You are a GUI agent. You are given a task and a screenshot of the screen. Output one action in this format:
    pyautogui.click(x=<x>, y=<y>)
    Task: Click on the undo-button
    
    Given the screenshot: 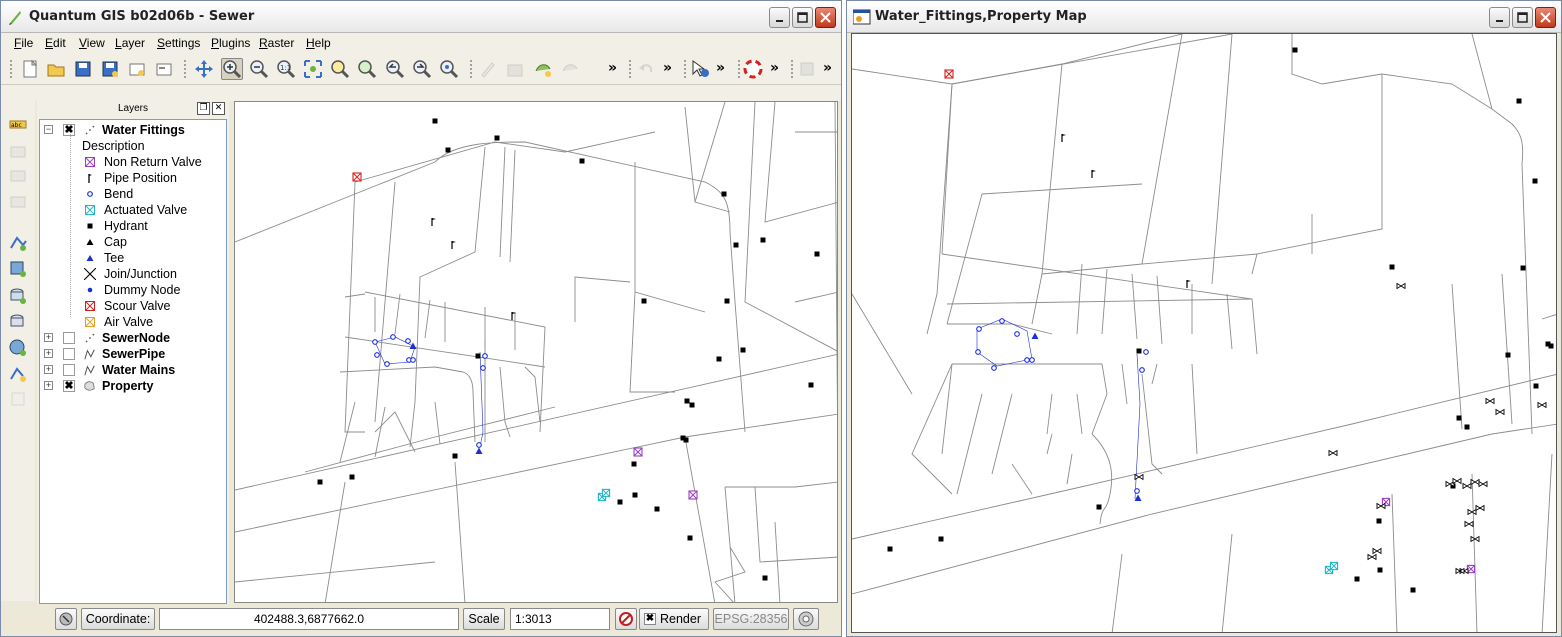 What is the action you would take?
    pyautogui.click(x=646, y=69)
    